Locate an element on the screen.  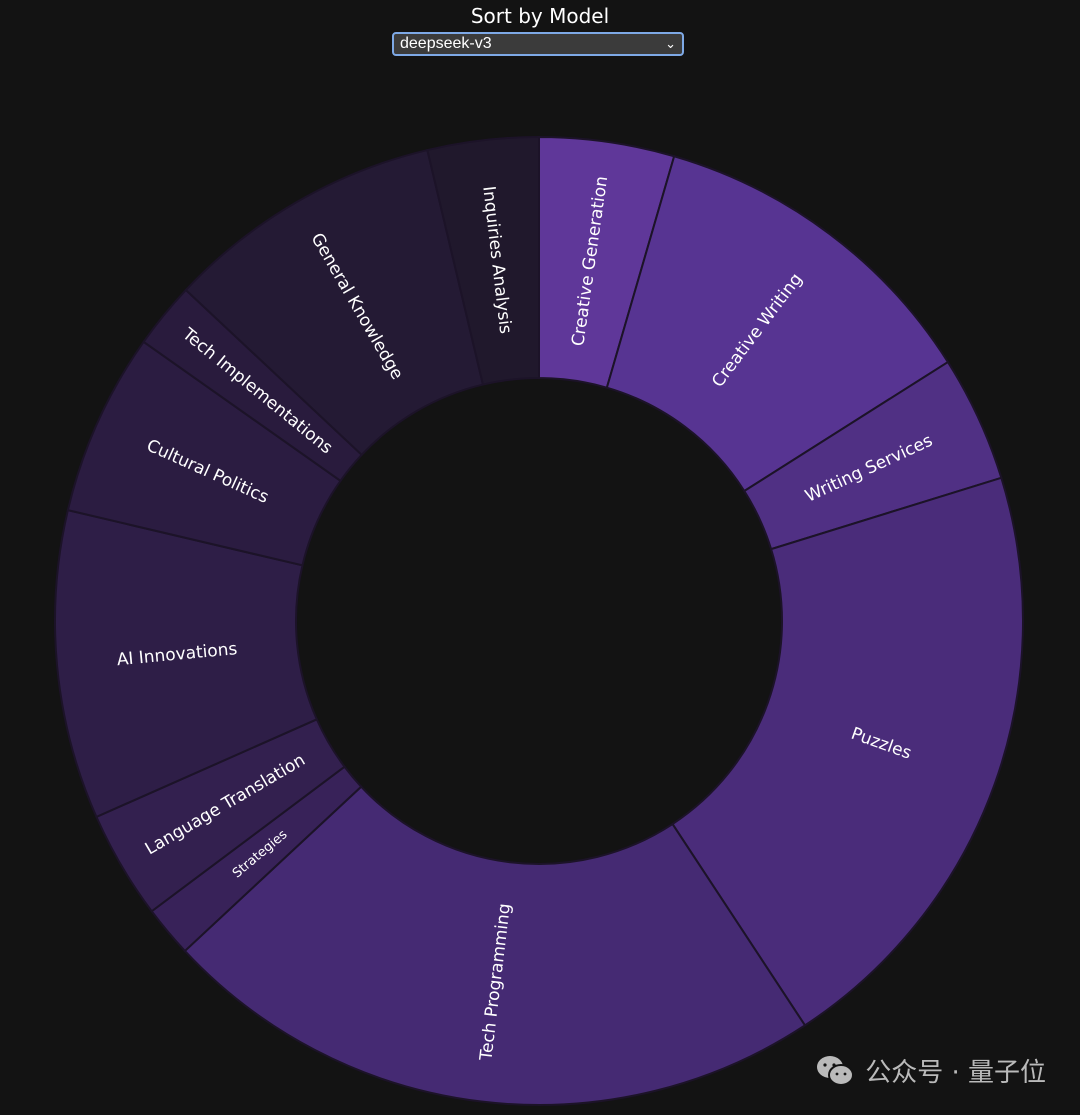
wechat-icon is located at coordinates (836, 1070).